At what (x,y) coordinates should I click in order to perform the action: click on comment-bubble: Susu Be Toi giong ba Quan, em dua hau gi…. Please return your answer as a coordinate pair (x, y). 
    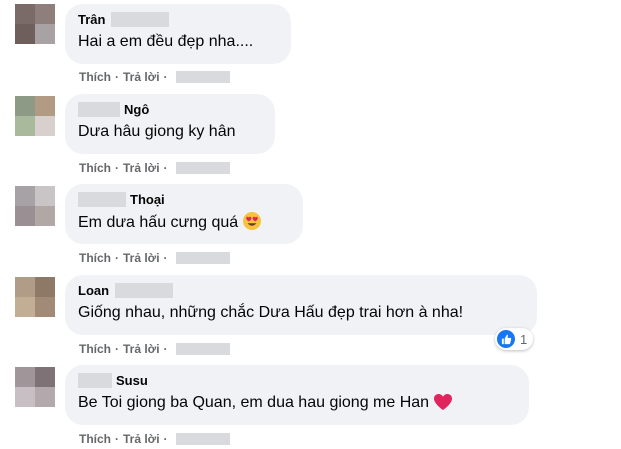
    Looking at the image, I should click on (297, 395).